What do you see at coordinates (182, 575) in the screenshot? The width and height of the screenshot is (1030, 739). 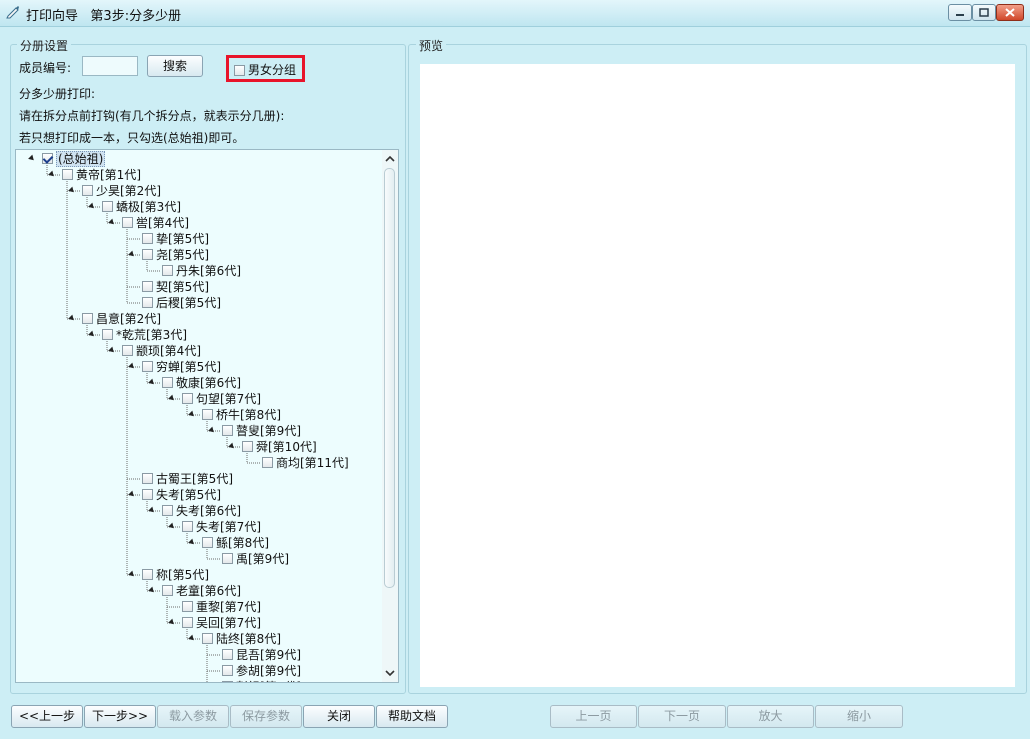 I see `tree-node-label: 称[第5代]` at bounding box center [182, 575].